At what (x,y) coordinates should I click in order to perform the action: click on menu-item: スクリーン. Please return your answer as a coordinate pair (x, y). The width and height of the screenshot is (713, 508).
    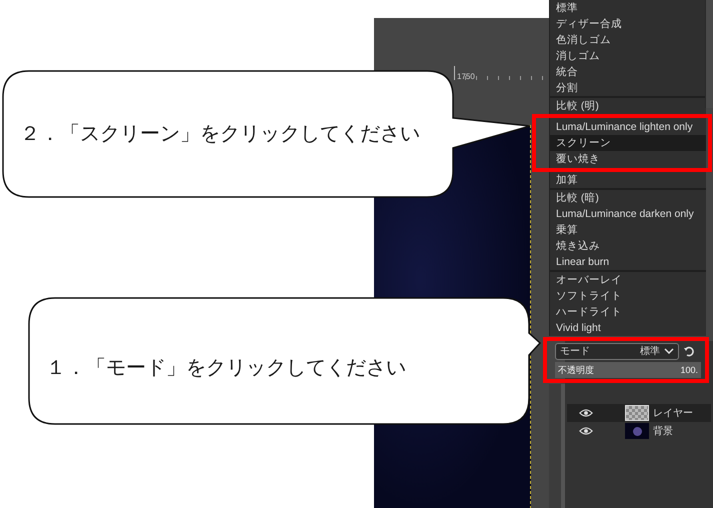
    Looking at the image, I should click on (628, 143).